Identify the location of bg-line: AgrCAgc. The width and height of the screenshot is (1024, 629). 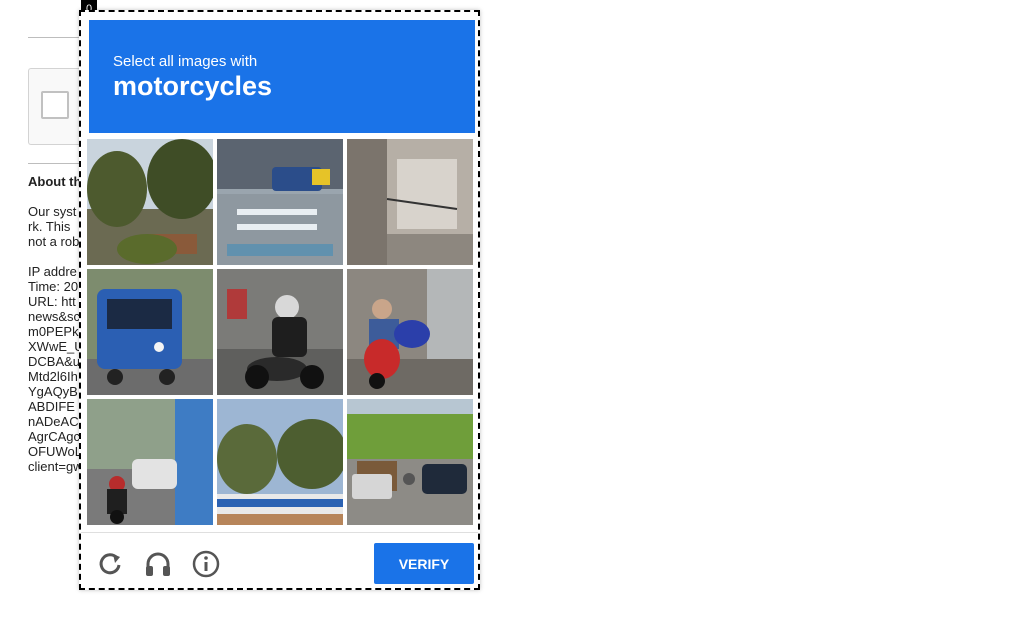
(54, 436).